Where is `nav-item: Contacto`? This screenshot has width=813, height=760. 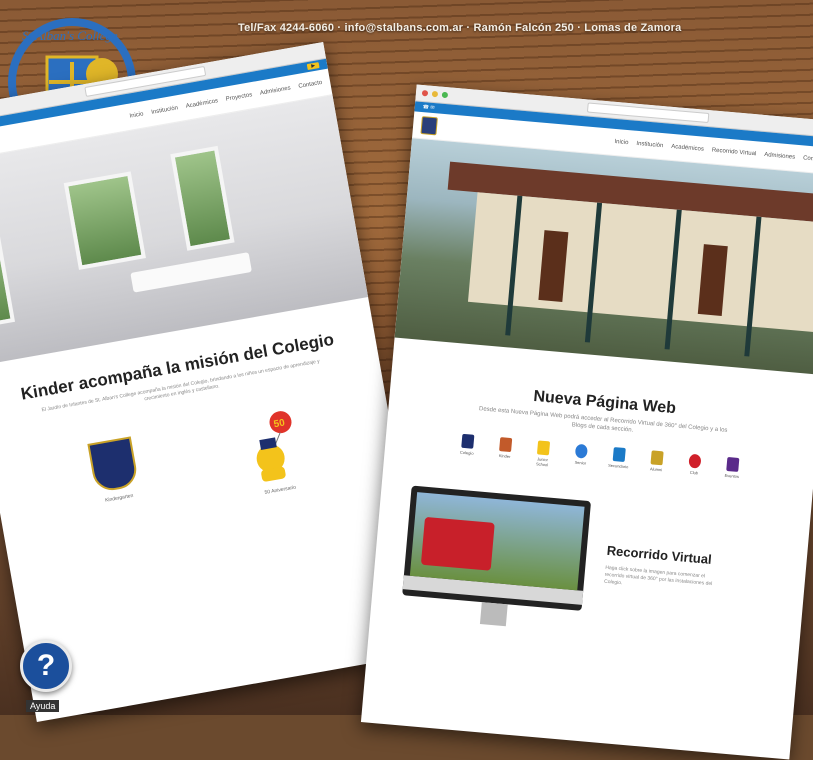 nav-item: Contacto is located at coordinates (310, 84).